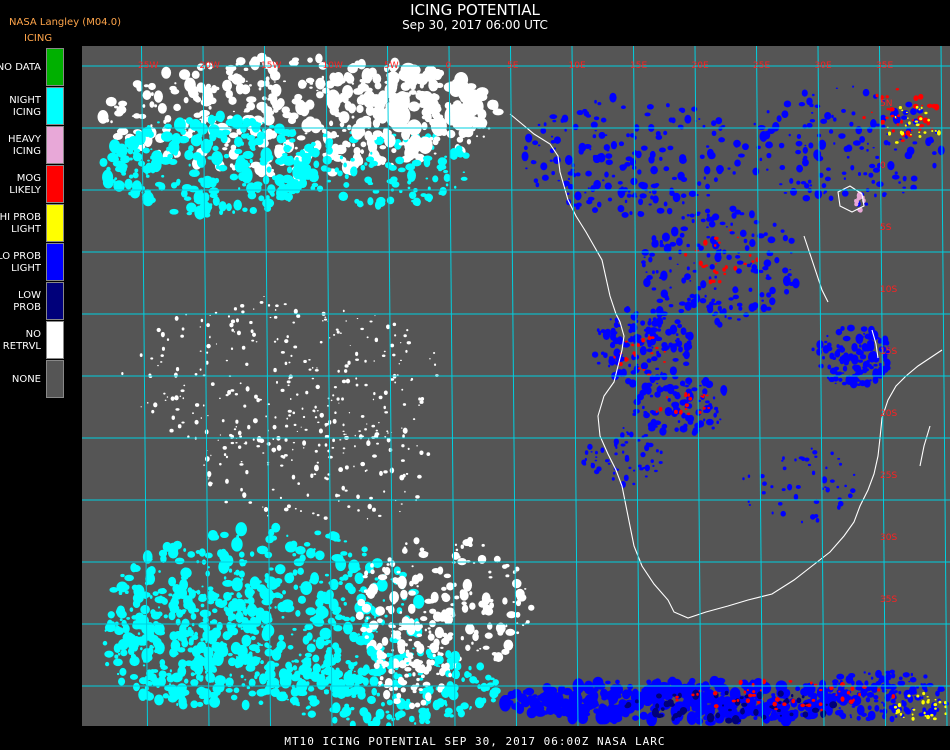 The width and height of the screenshot is (950, 750). Describe the element at coordinates (886, 228) in the screenshot. I see `latitude-label: 5S` at that location.